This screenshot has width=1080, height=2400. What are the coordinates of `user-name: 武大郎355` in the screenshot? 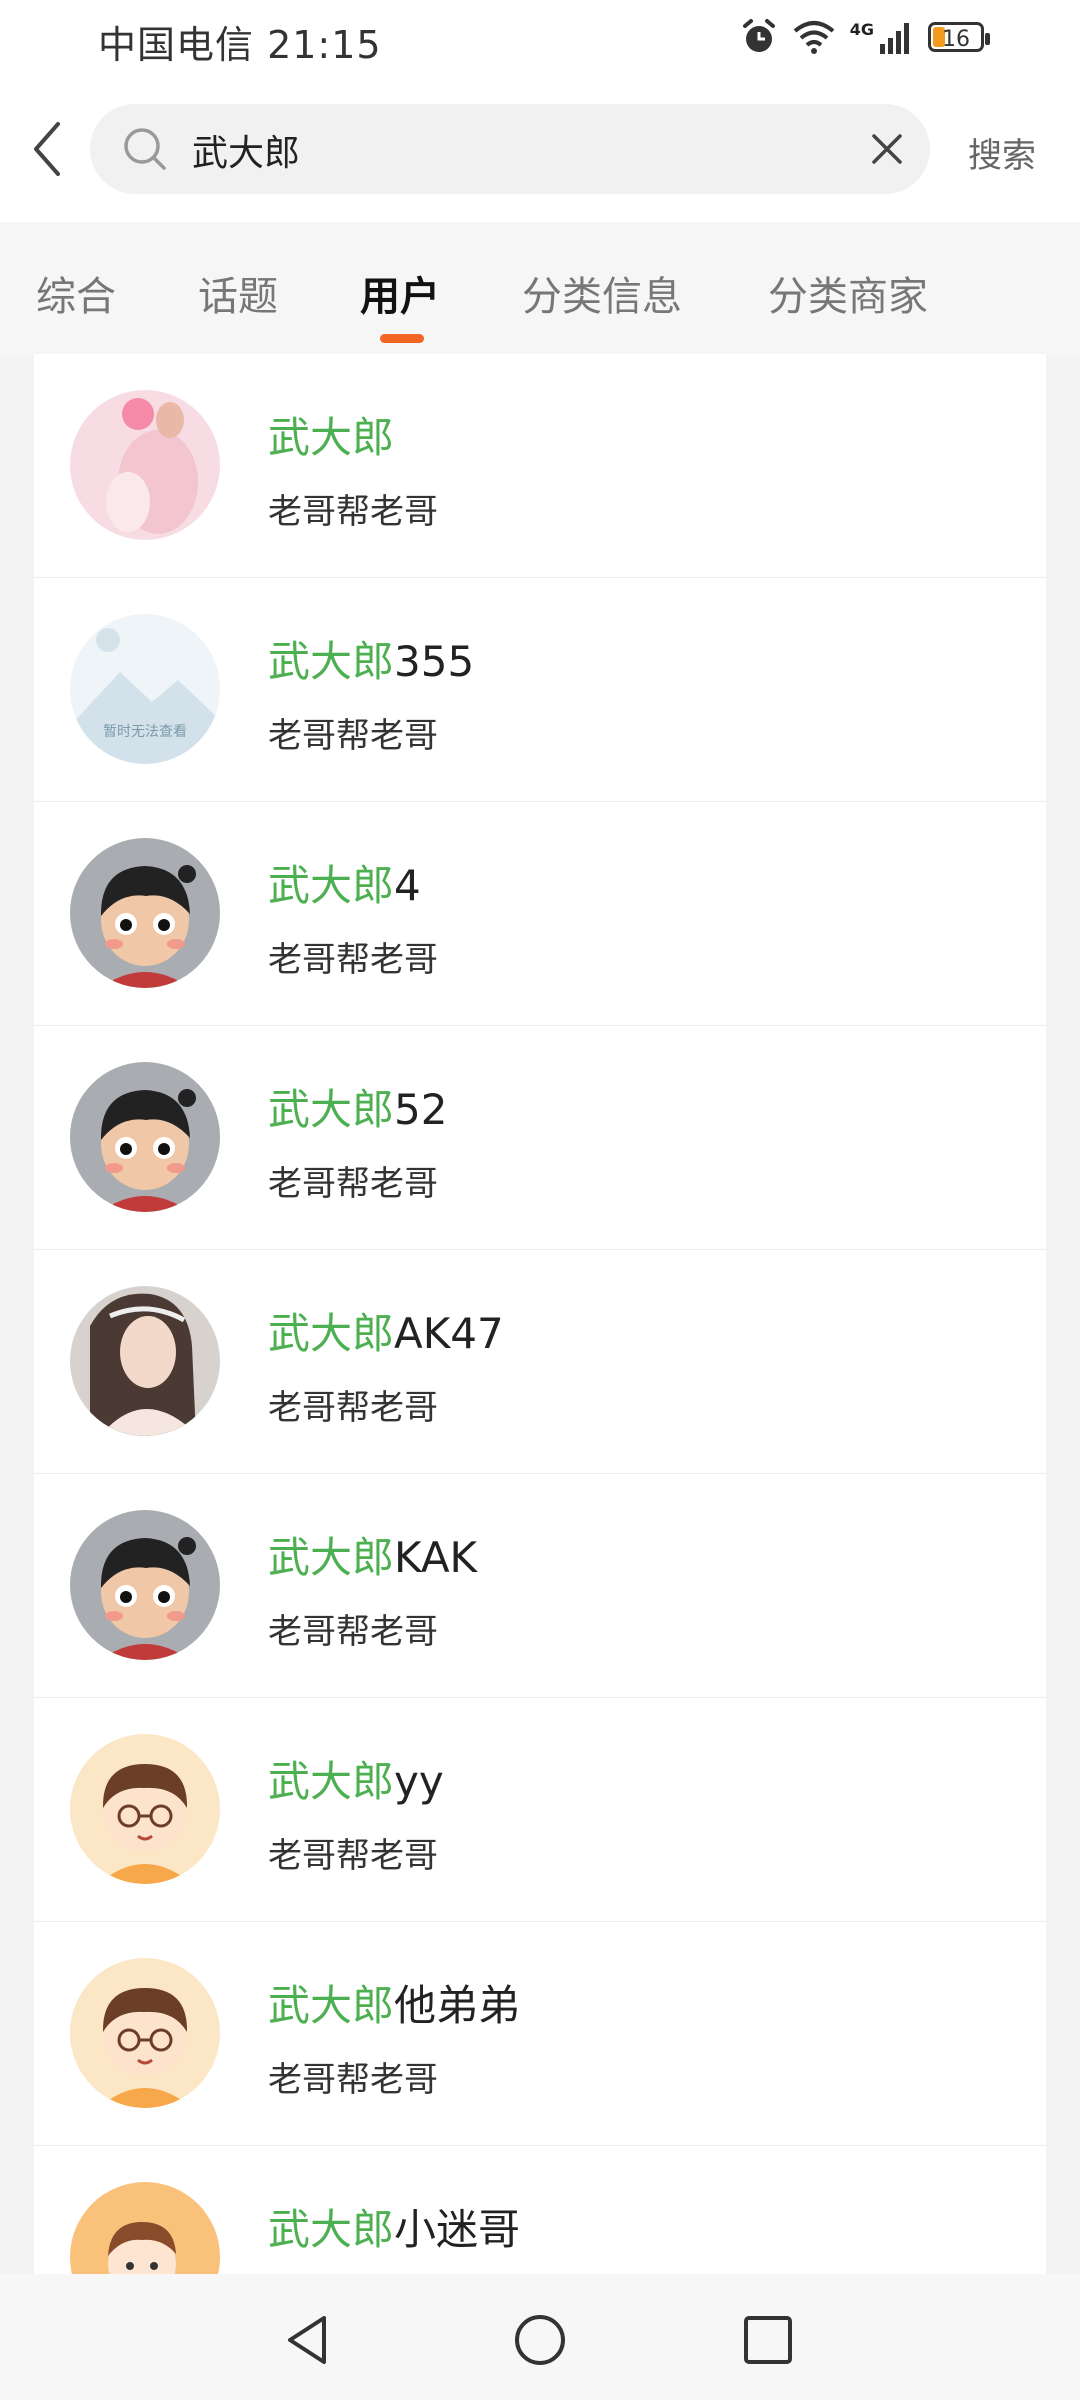 It's located at (371, 661).